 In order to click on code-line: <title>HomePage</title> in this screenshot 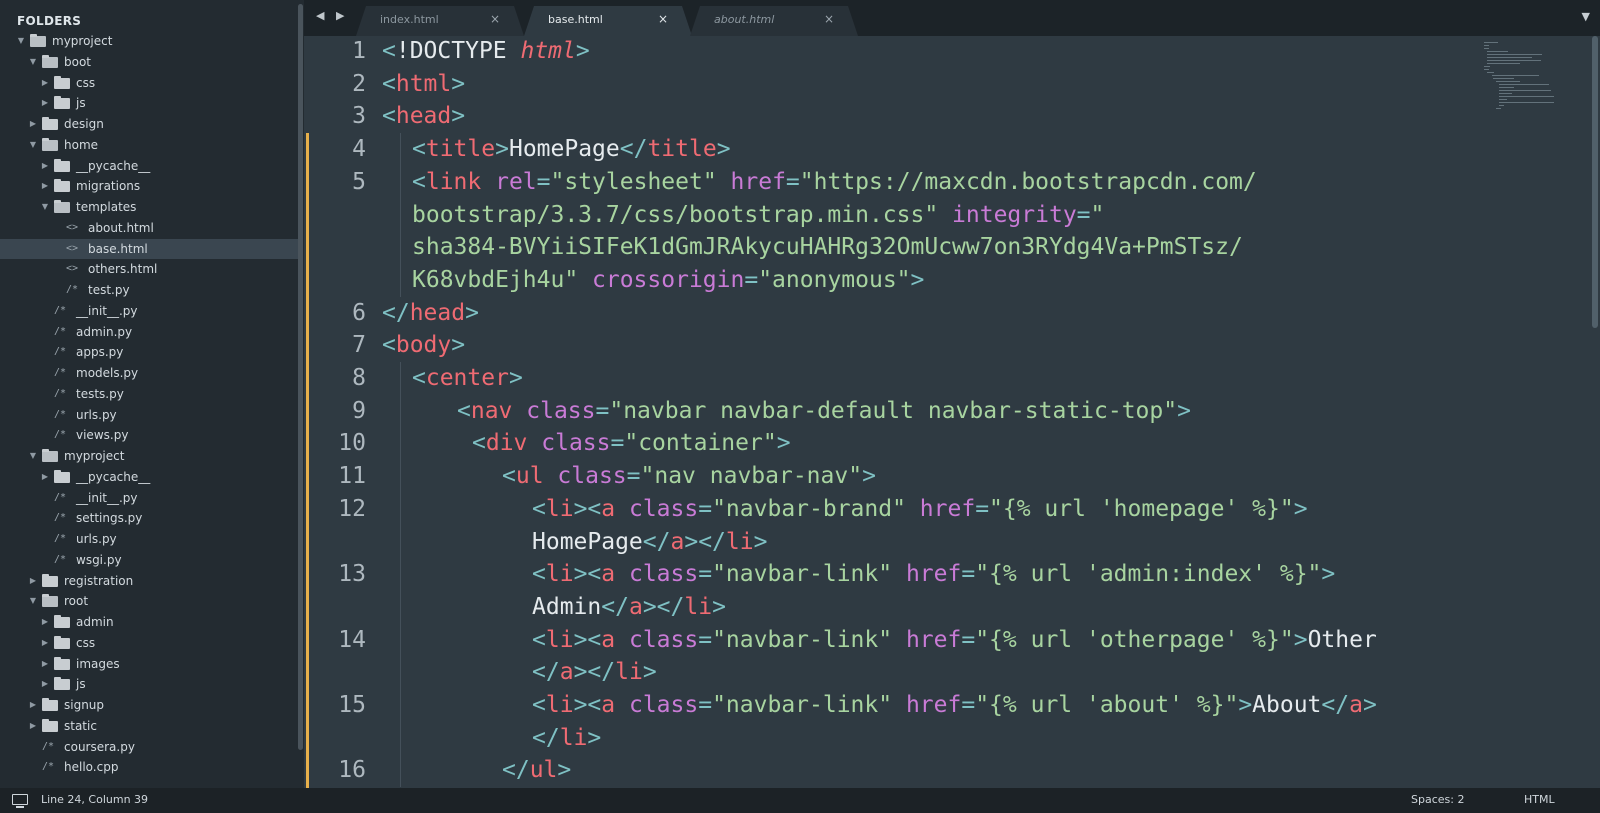, I will do `click(571, 149)`.